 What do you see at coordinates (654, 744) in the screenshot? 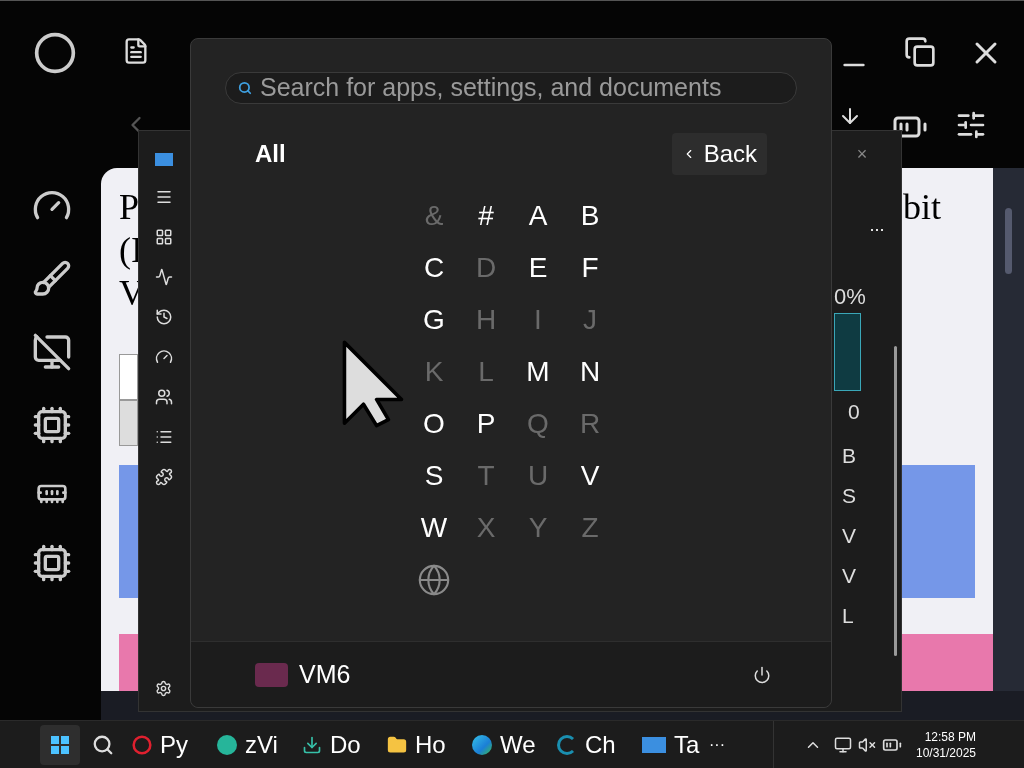
I see `chart-icon` at bounding box center [654, 744].